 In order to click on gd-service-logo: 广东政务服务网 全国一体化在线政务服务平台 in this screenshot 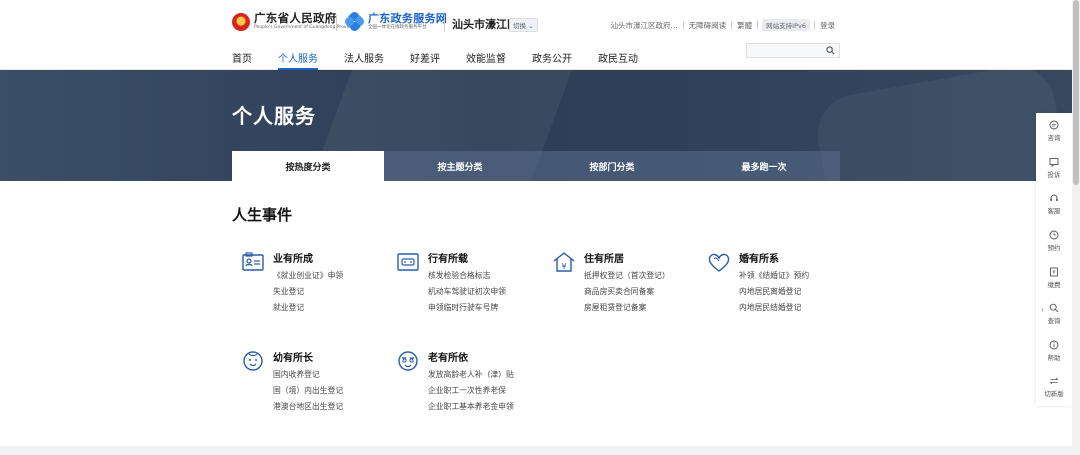, I will do `click(395, 21)`.